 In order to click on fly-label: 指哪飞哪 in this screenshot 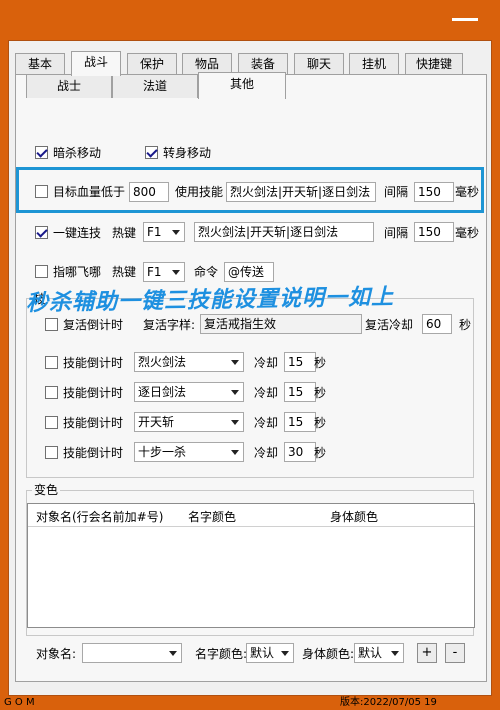, I will do `click(77, 272)`.